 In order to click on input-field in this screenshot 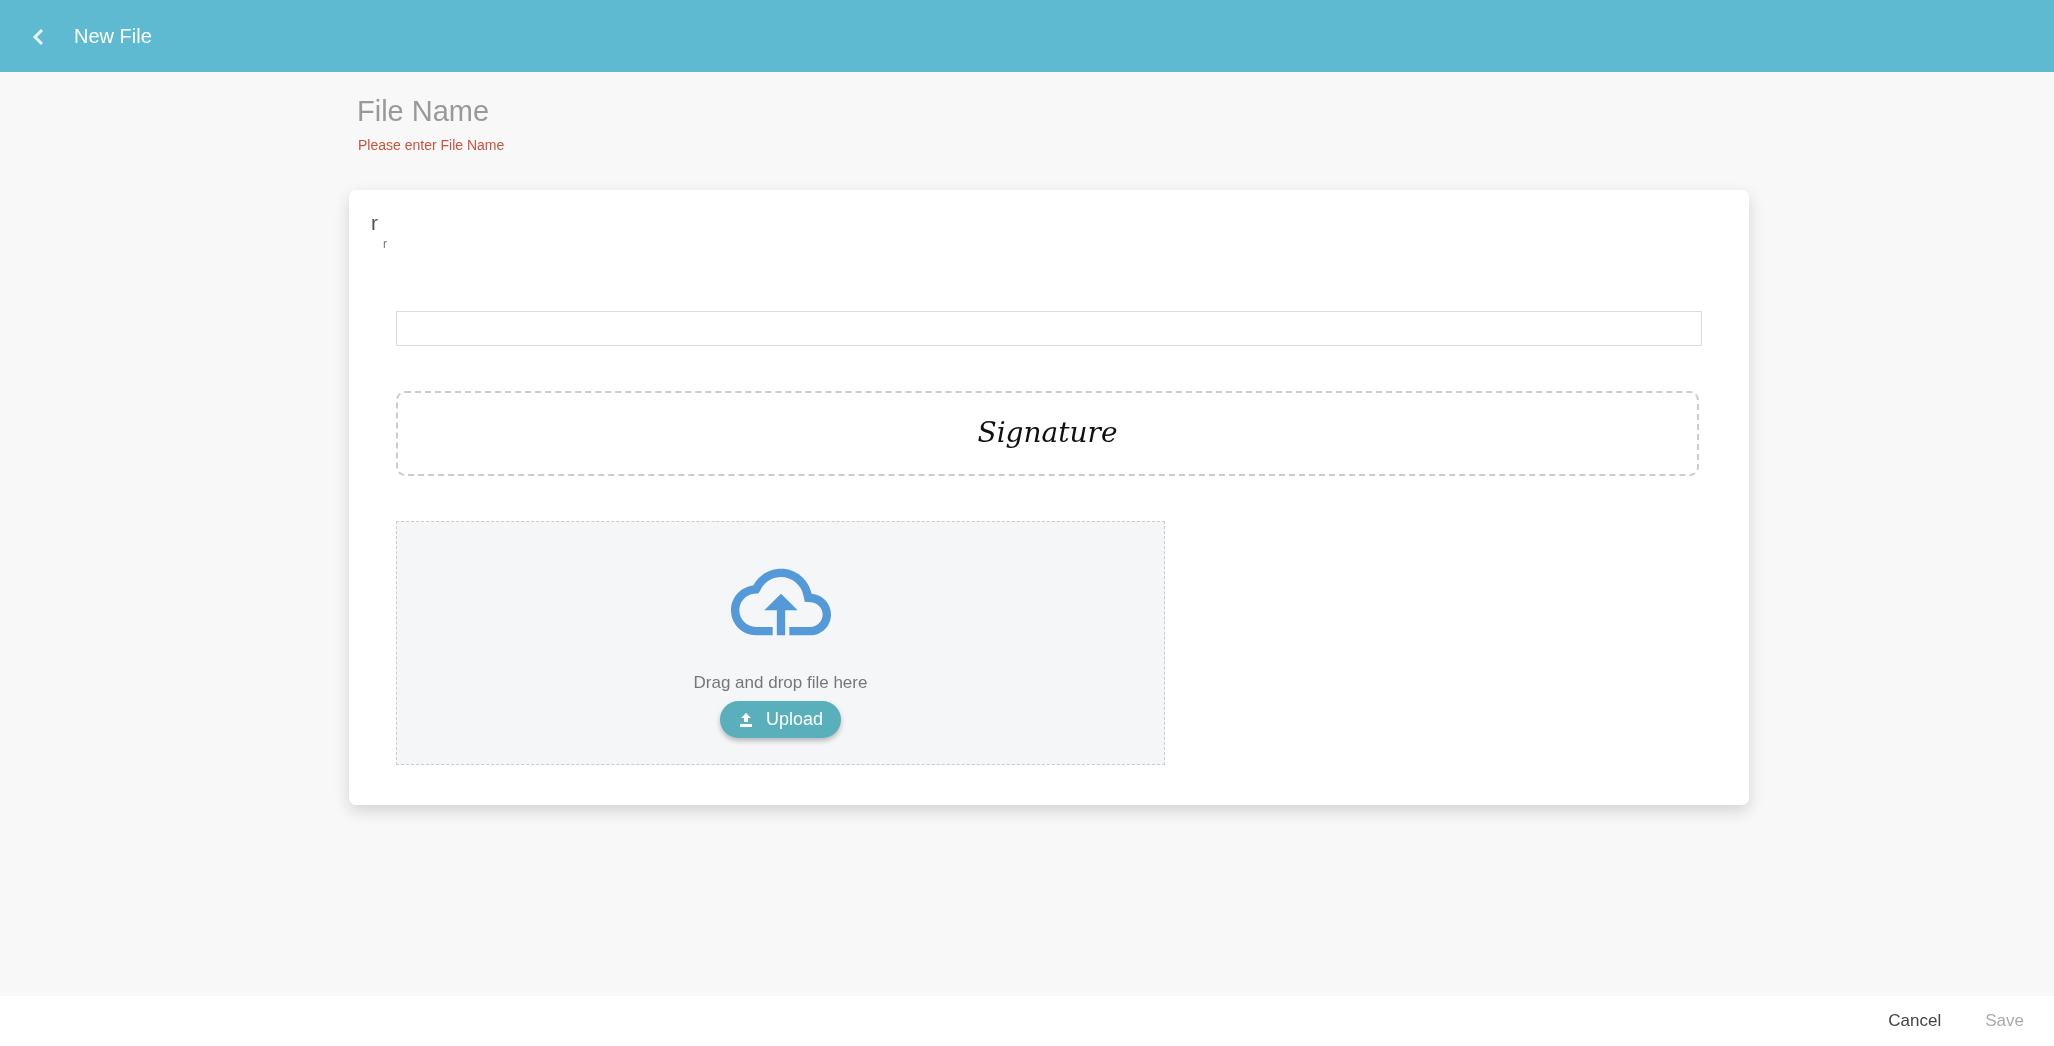, I will do `click(1049, 328)`.